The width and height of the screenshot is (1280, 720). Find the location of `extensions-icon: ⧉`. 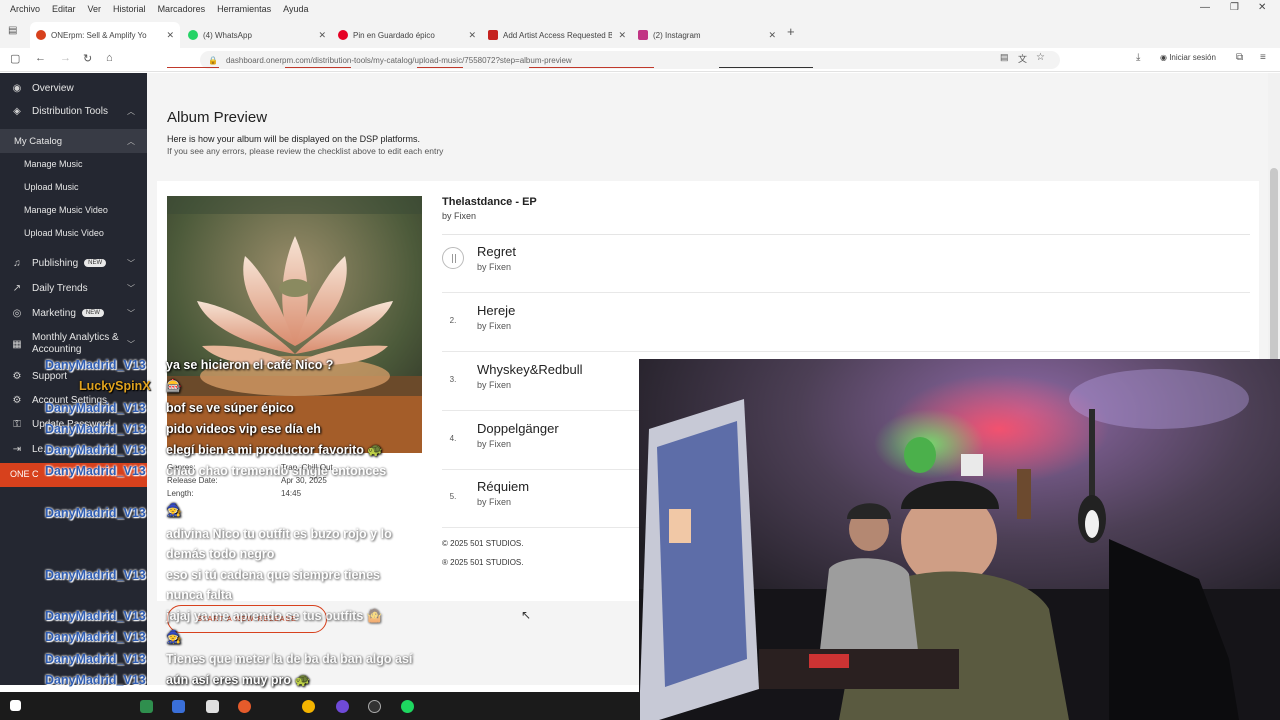

extensions-icon: ⧉ is located at coordinates (1239, 57).